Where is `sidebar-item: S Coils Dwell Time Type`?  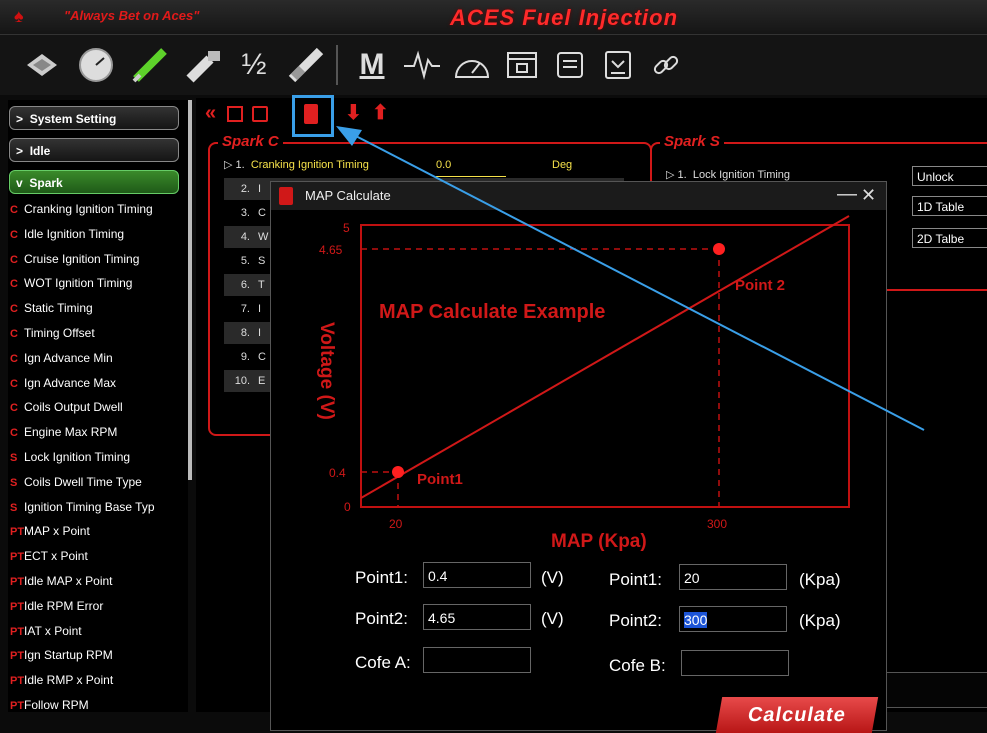
sidebar-item: S Coils Dwell Time Type is located at coordinates (95, 482).